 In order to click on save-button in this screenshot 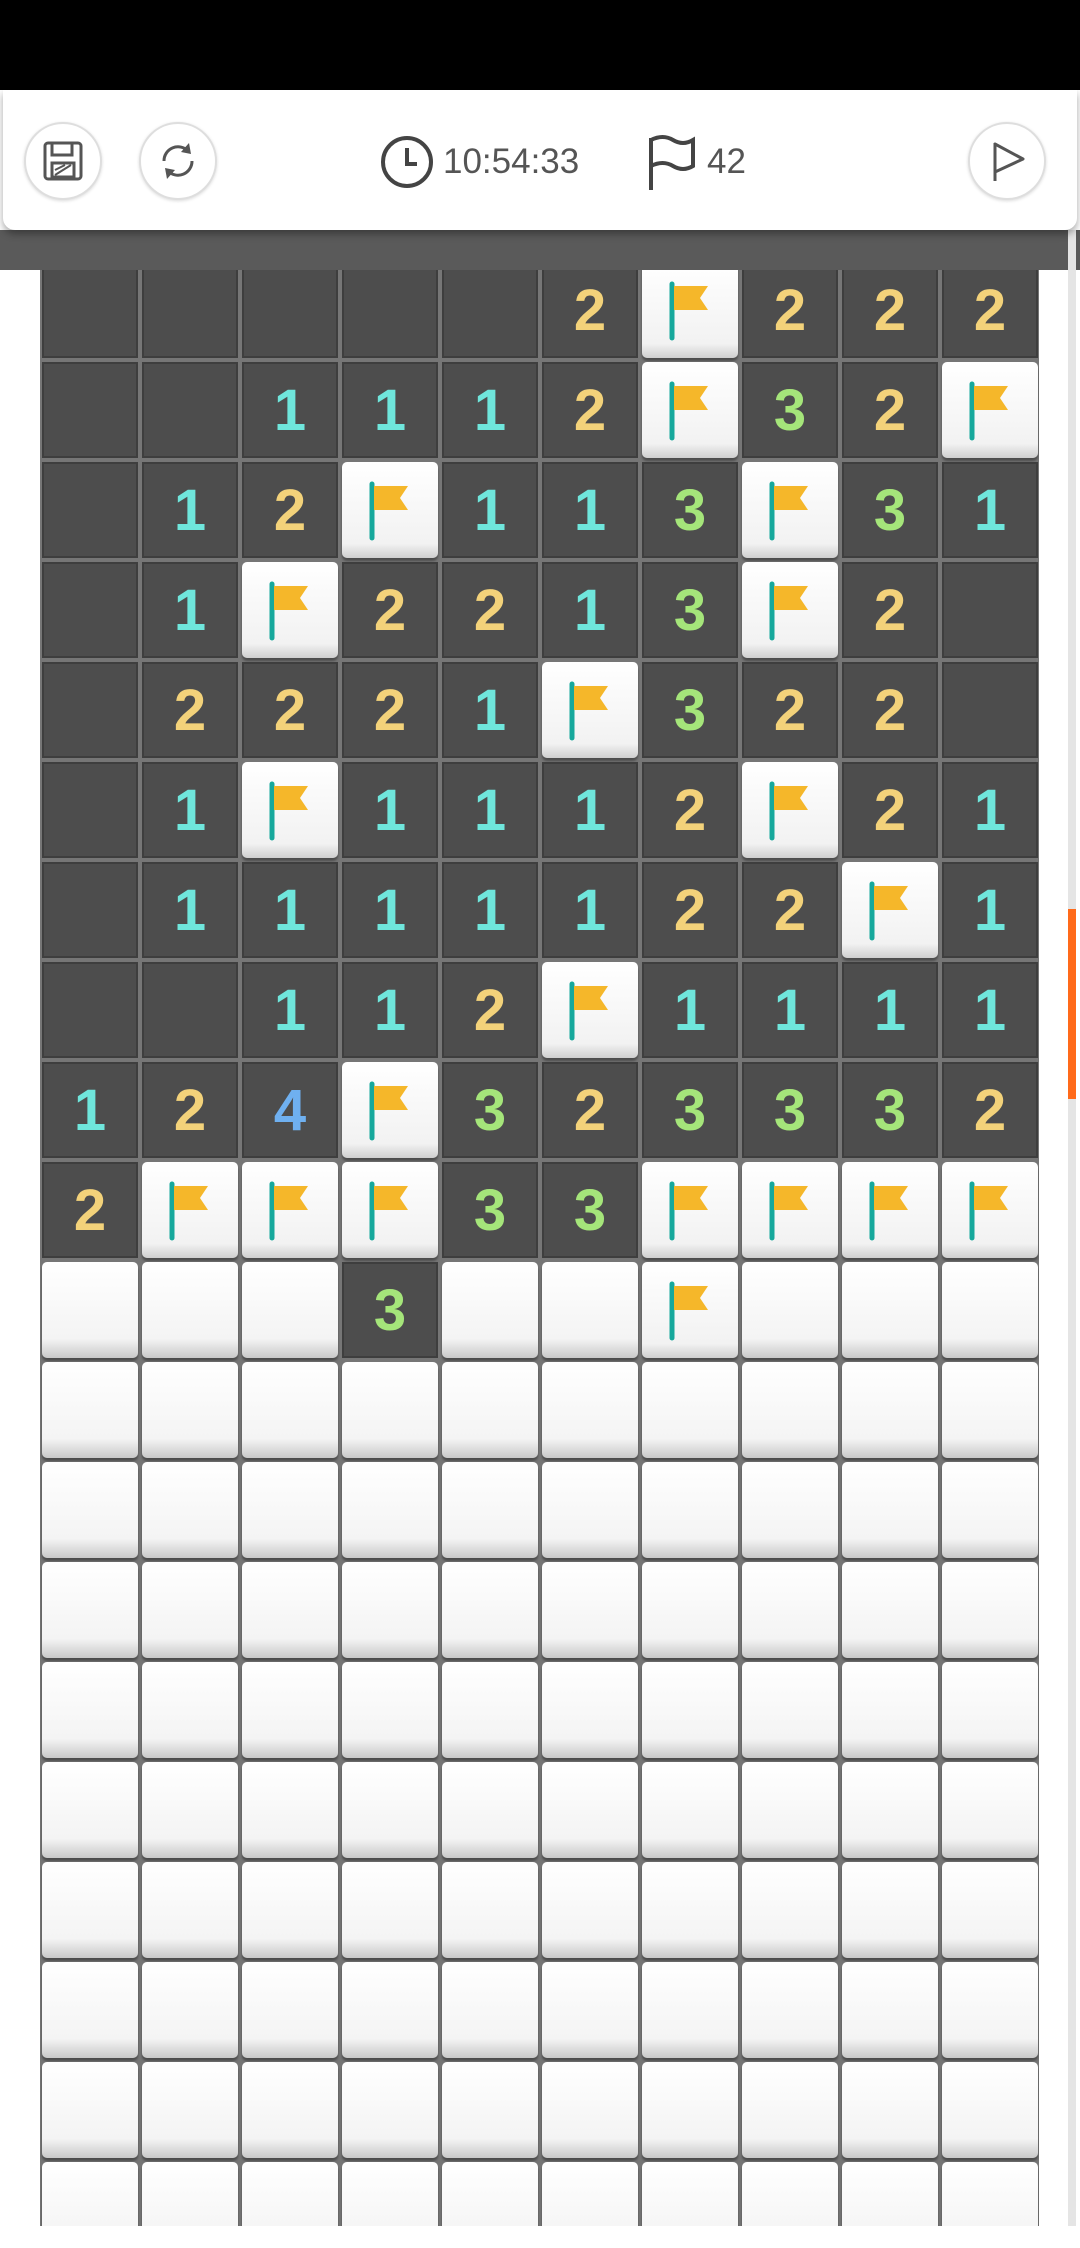, I will do `click(63, 161)`.